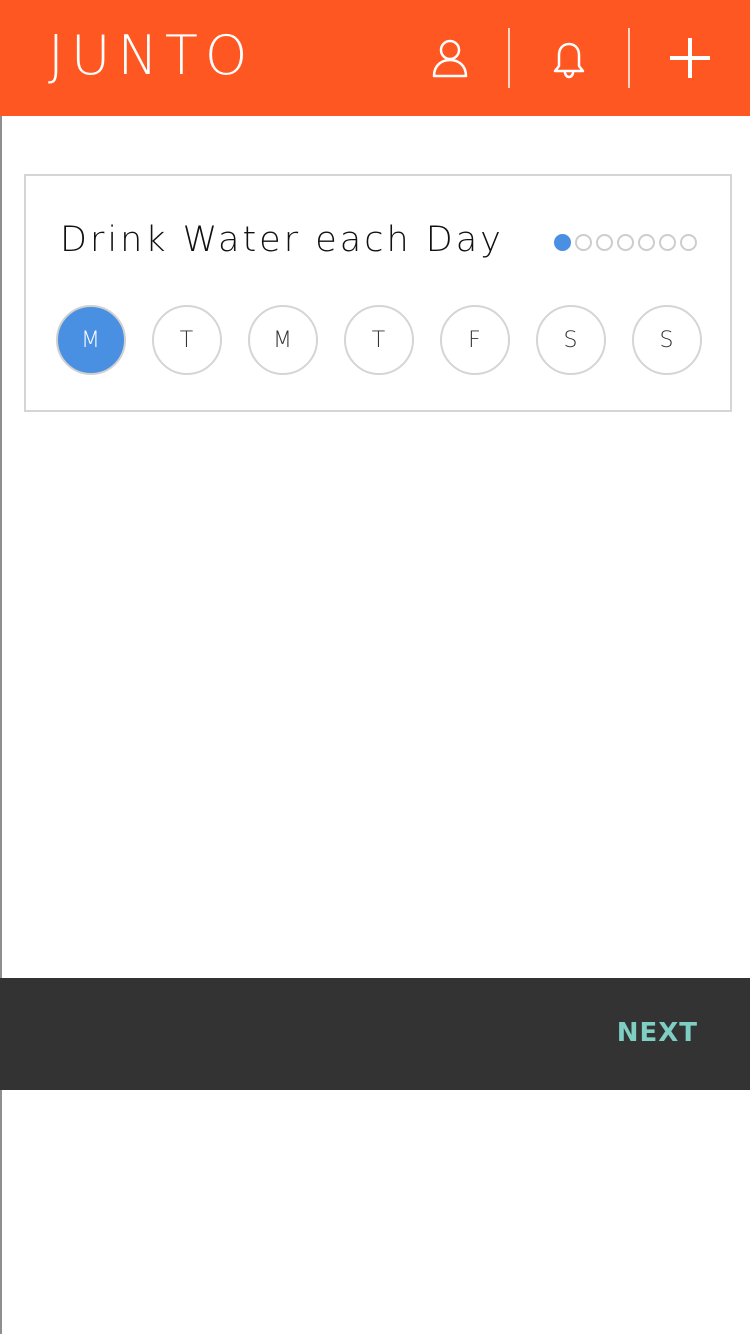  I want to click on day-button-monday: M, so click(91, 340).